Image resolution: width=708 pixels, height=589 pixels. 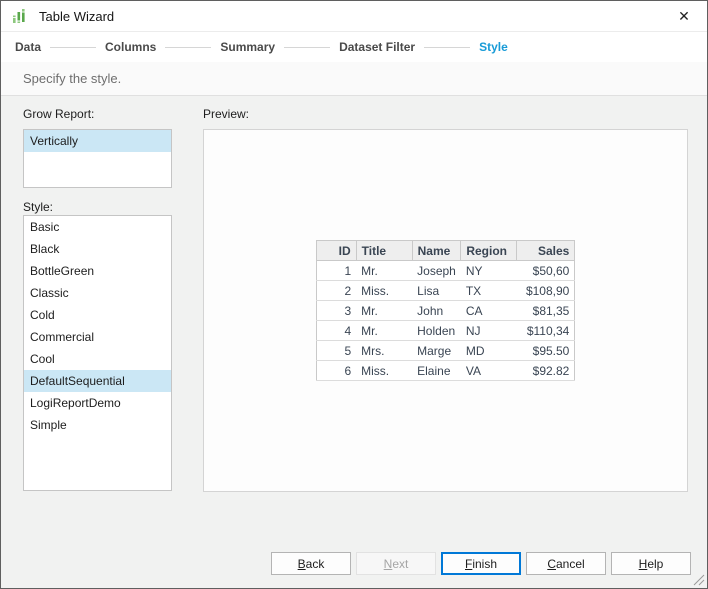 I want to click on cell-id: 3, so click(x=336, y=310).